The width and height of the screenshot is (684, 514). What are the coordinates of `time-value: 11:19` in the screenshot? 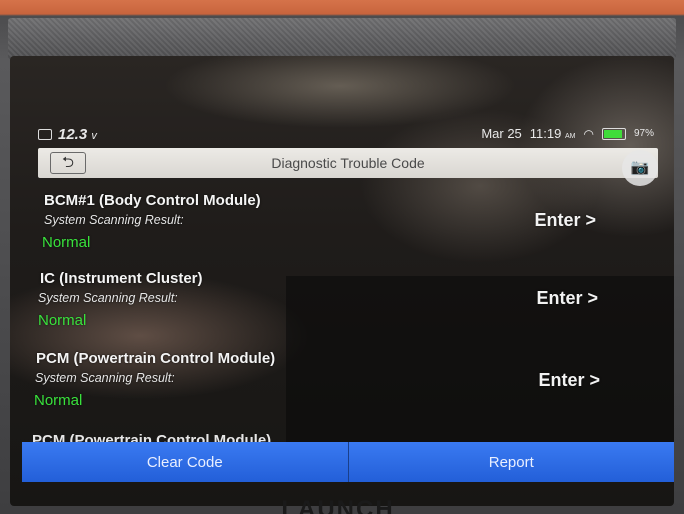 It's located at (545, 133).